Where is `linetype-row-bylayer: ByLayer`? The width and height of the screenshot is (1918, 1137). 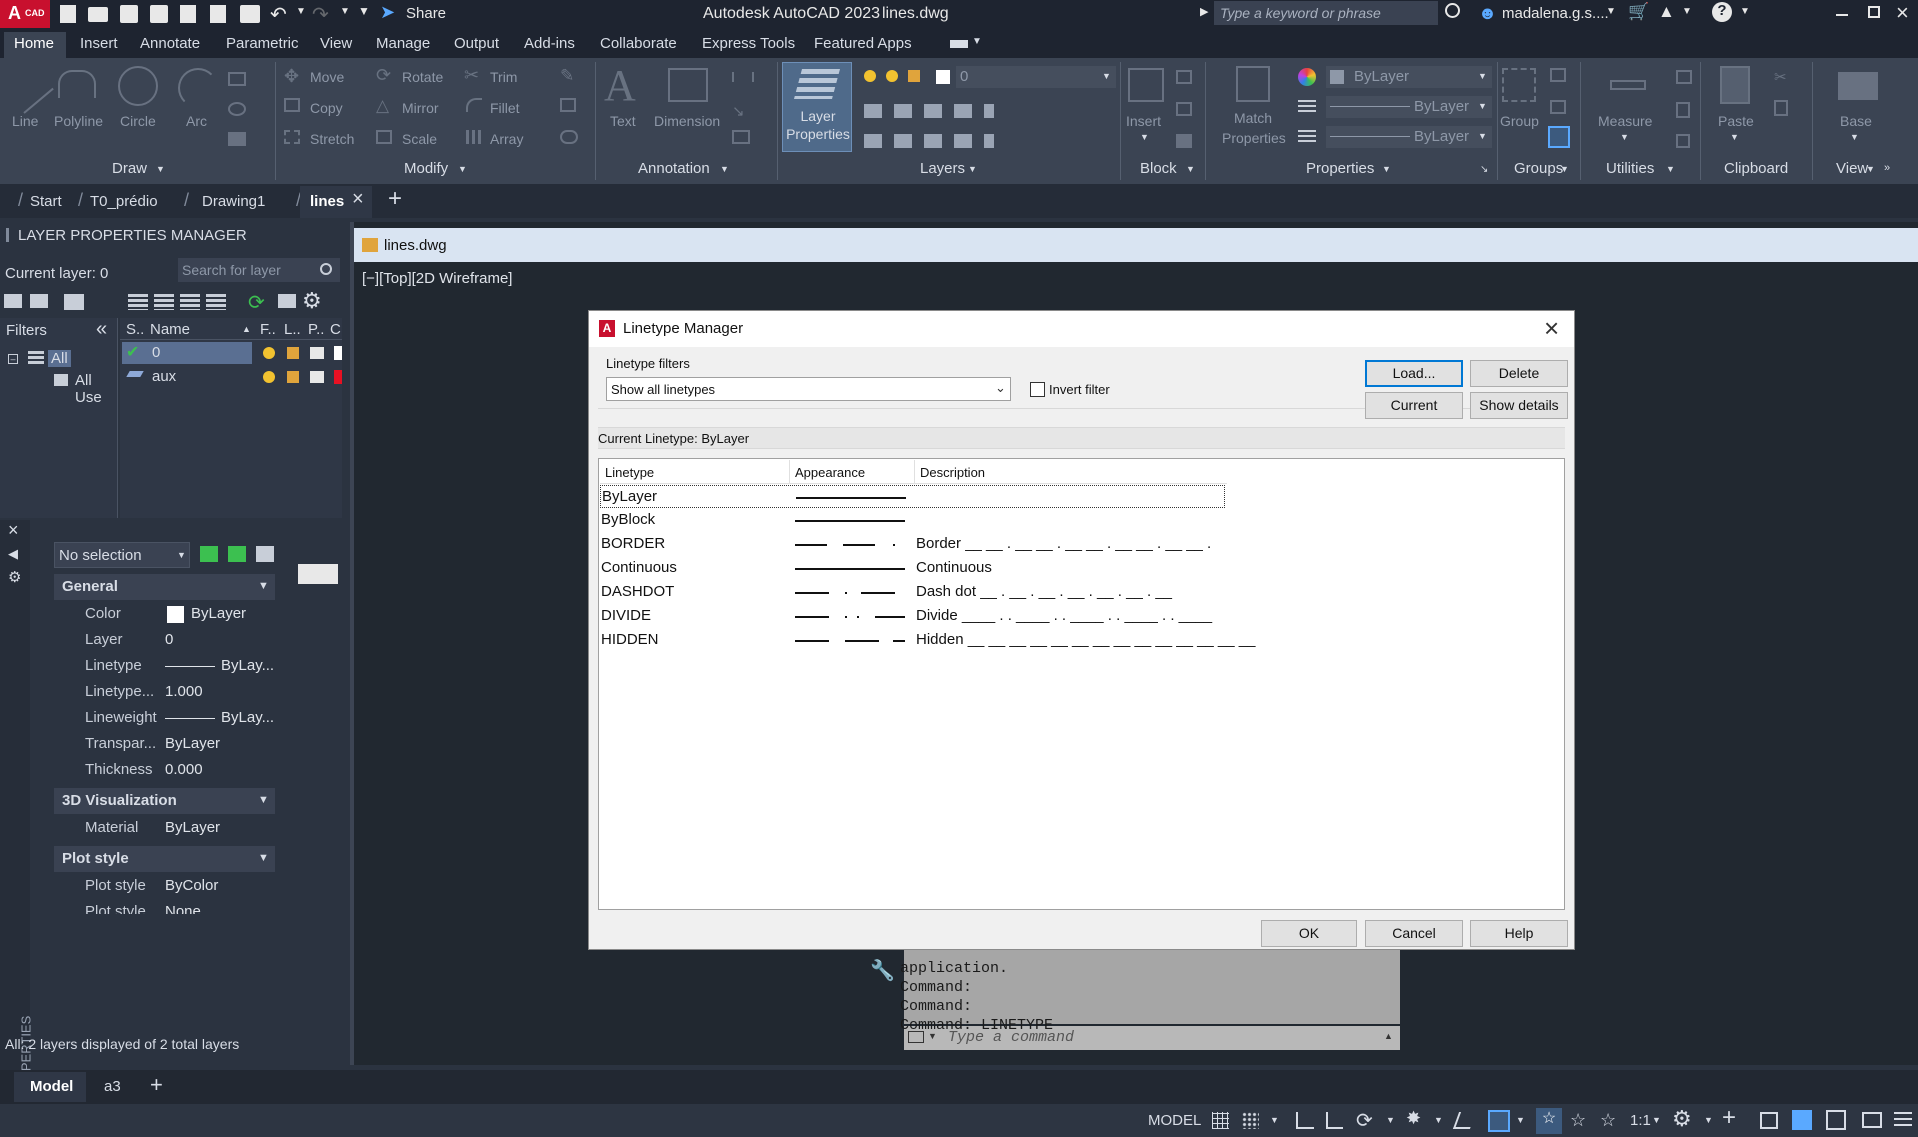
linetype-row-bylayer: ByLayer is located at coordinates (912, 496).